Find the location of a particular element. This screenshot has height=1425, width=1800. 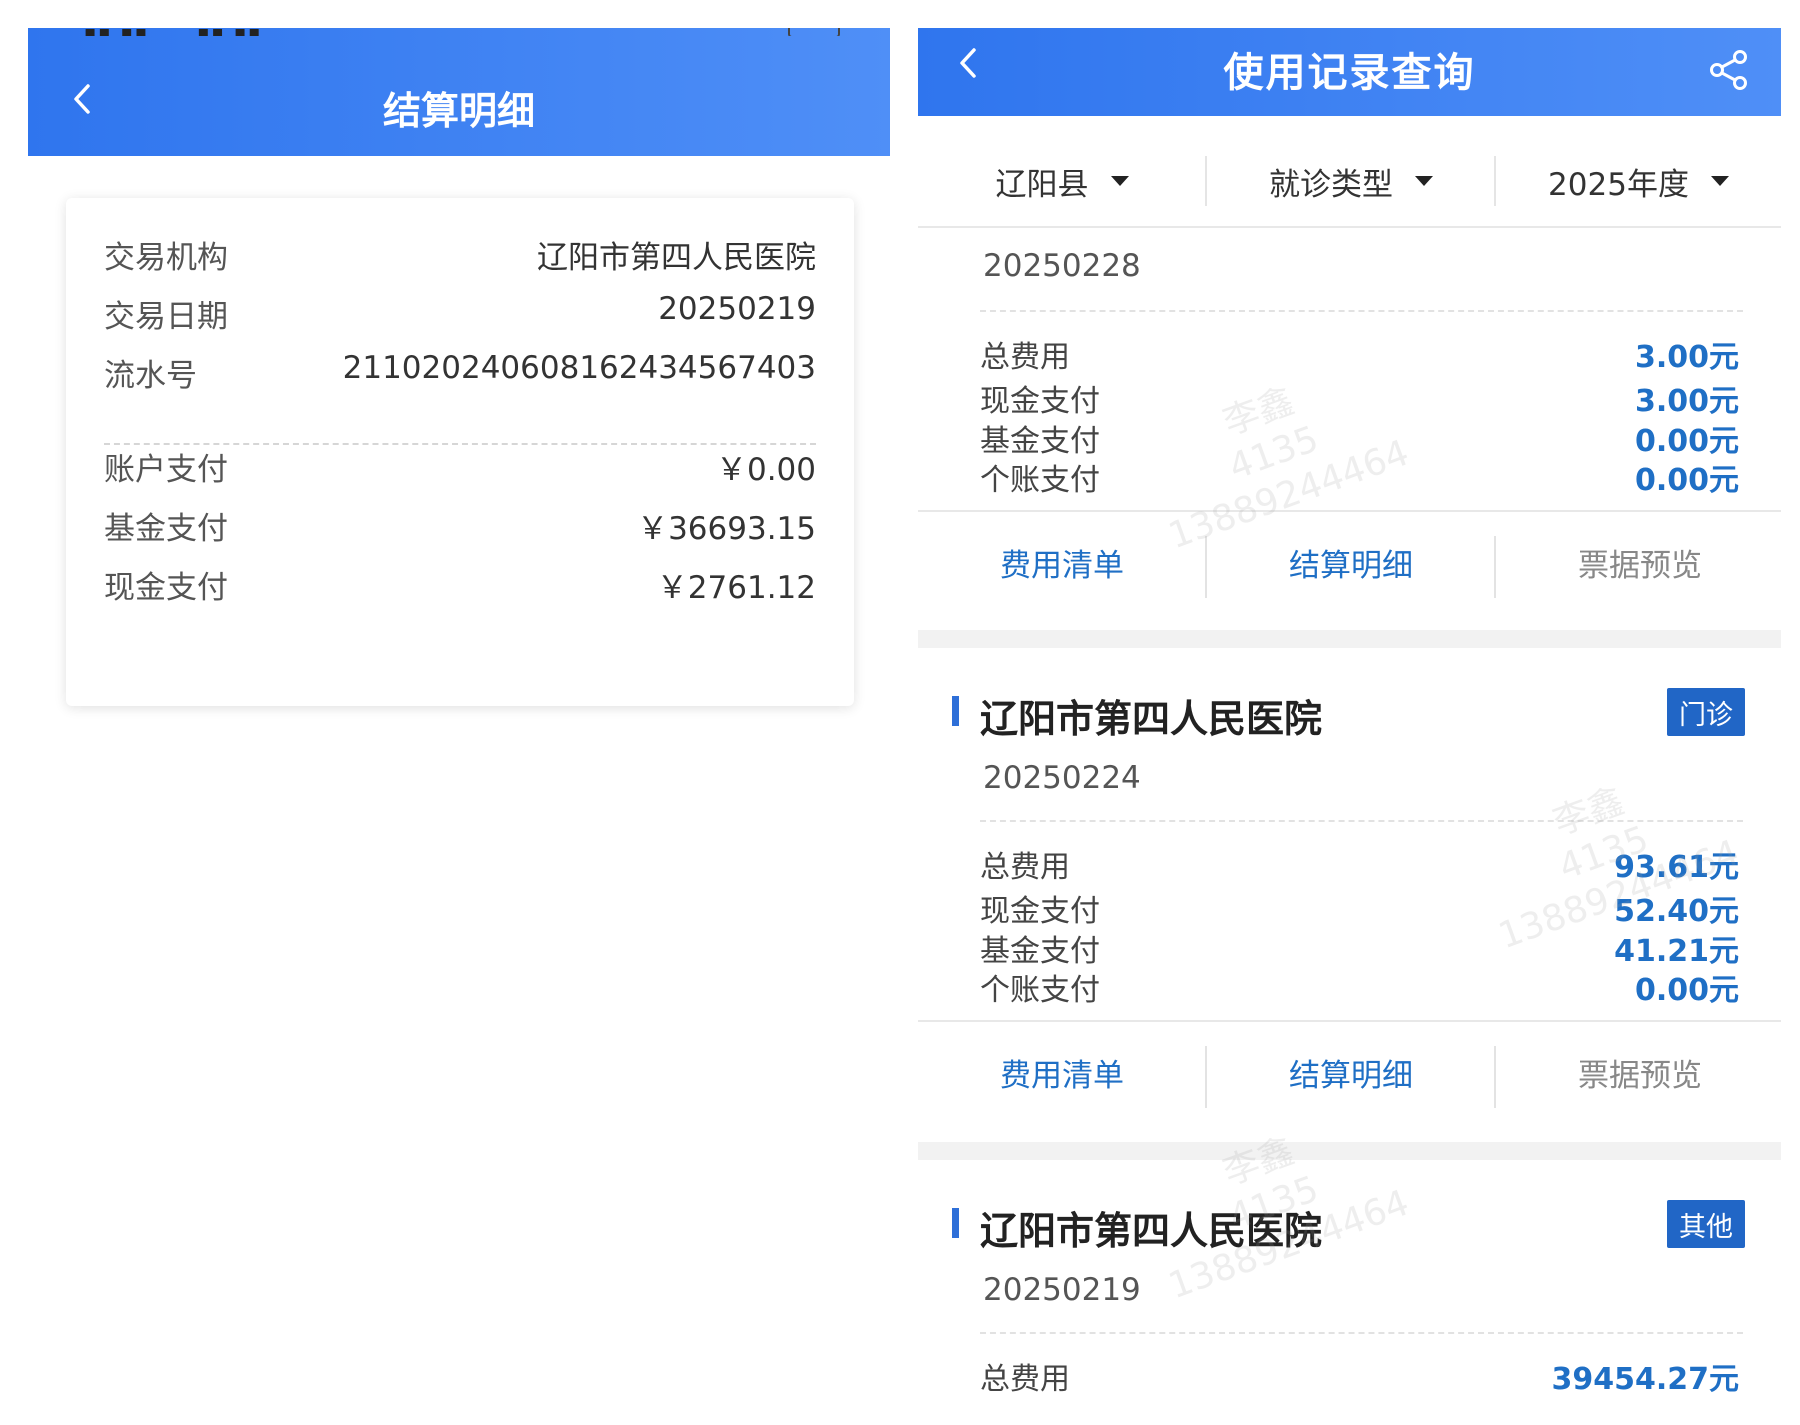

visit-type-badge: 其他 is located at coordinates (1706, 1224).